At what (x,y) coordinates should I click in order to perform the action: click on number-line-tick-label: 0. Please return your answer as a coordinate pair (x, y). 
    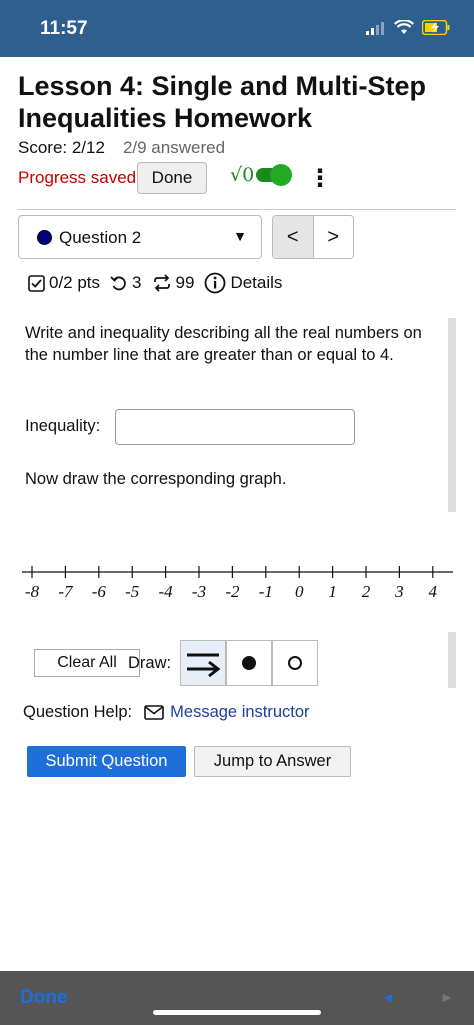
    Looking at the image, I should click on (299, 591).